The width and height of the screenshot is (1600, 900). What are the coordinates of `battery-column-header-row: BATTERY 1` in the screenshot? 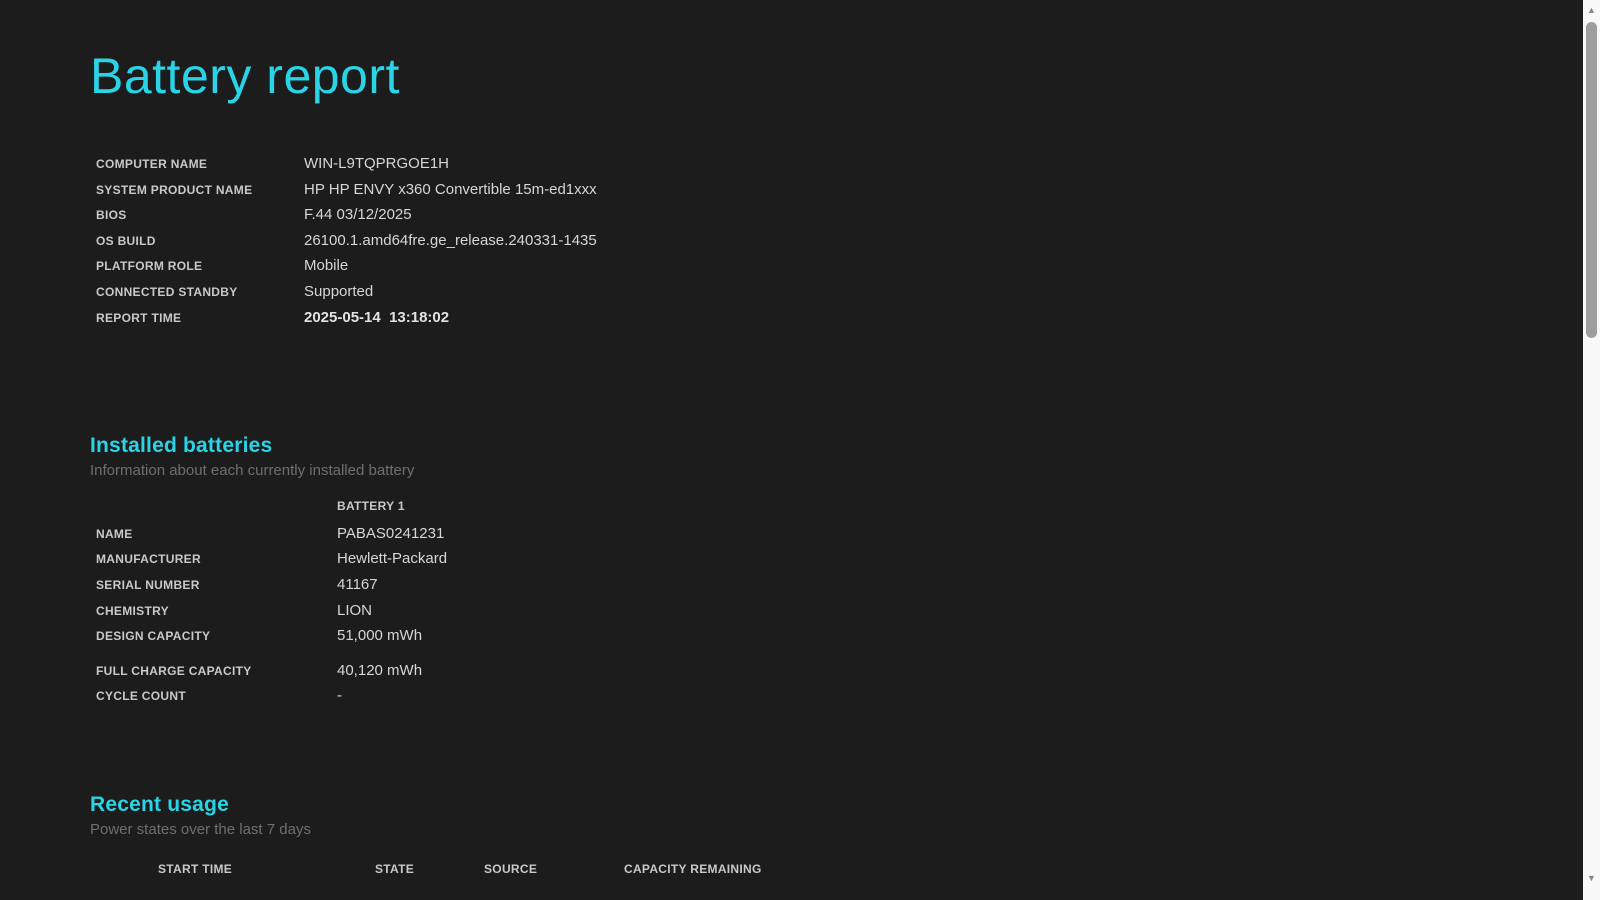 It's located at (836, 512).